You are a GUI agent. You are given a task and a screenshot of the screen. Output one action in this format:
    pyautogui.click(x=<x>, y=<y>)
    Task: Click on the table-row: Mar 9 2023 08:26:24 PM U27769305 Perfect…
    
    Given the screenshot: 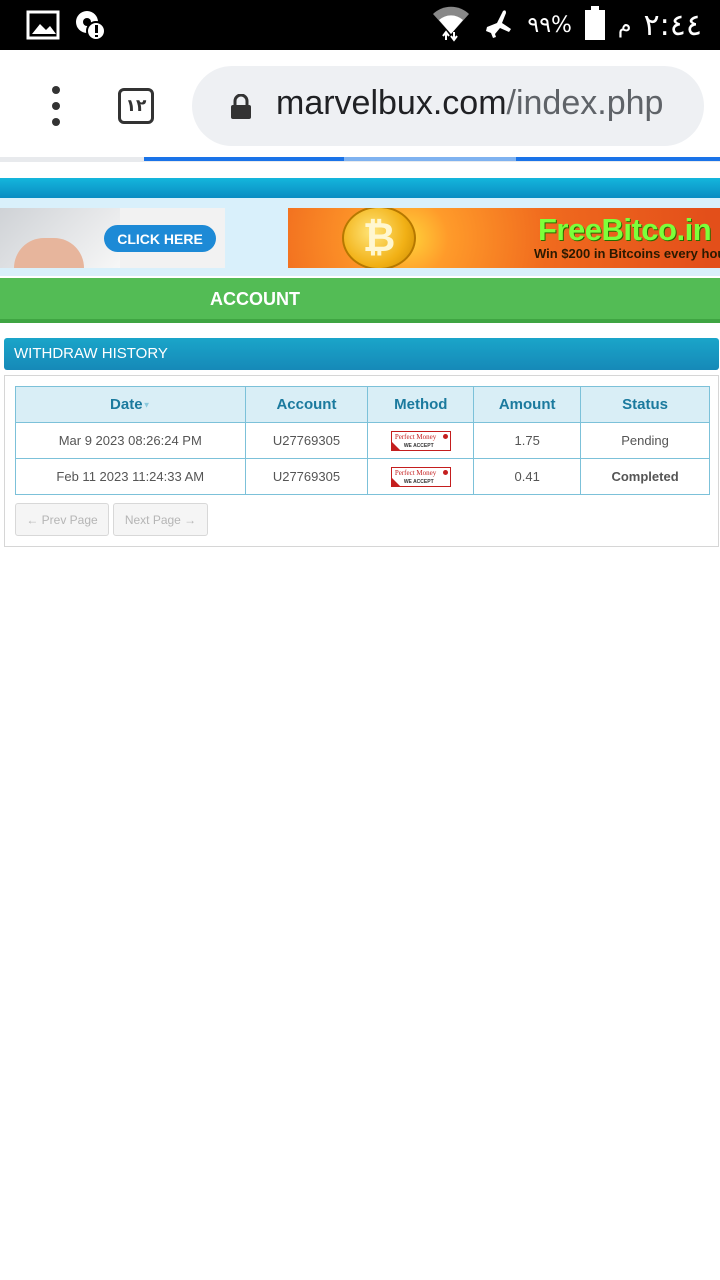 What is the action you would take?
    pyautogui.click(x=362, y=440)
    